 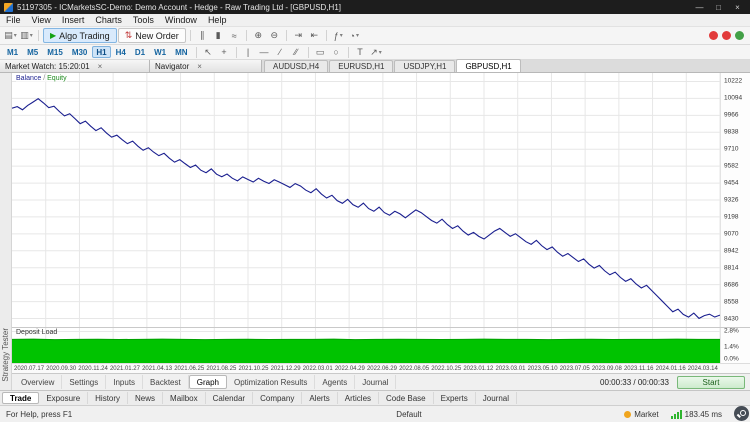 I want to click on vertical-line-tool-button: |, so click(x=248, y=52).